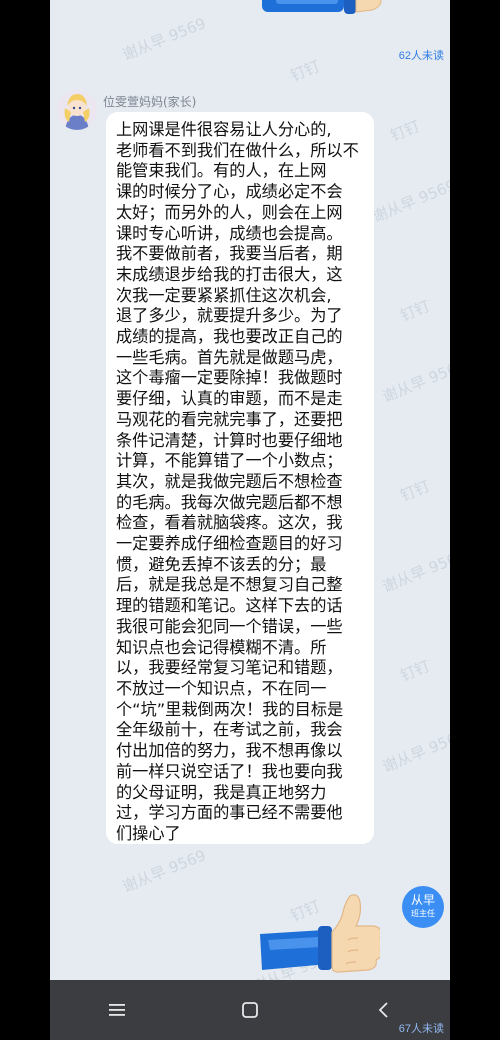 The height and width of the screenshot is (1040, 500). What do you see at coordinates (421, 55) in the screenshot?
I see `read-status: 62人未读` at bounding box center [421, 55].